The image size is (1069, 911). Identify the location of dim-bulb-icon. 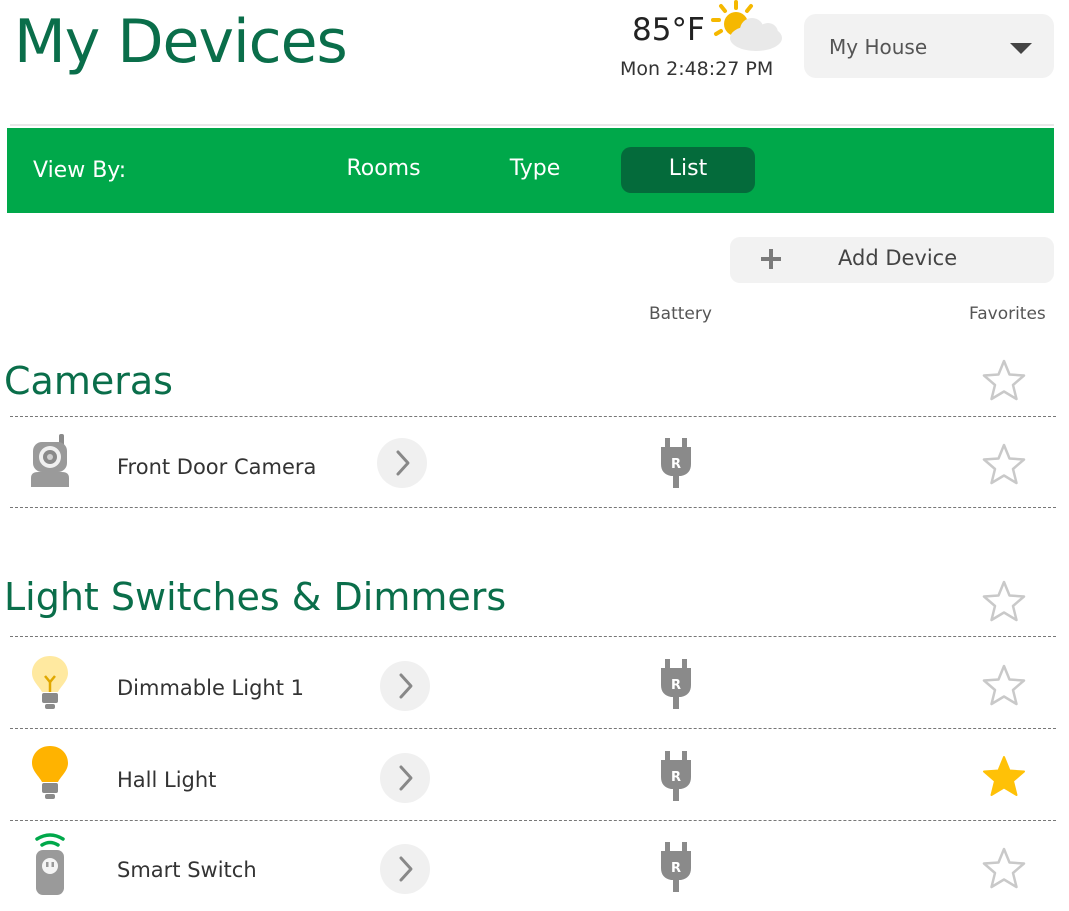
(50, 682).